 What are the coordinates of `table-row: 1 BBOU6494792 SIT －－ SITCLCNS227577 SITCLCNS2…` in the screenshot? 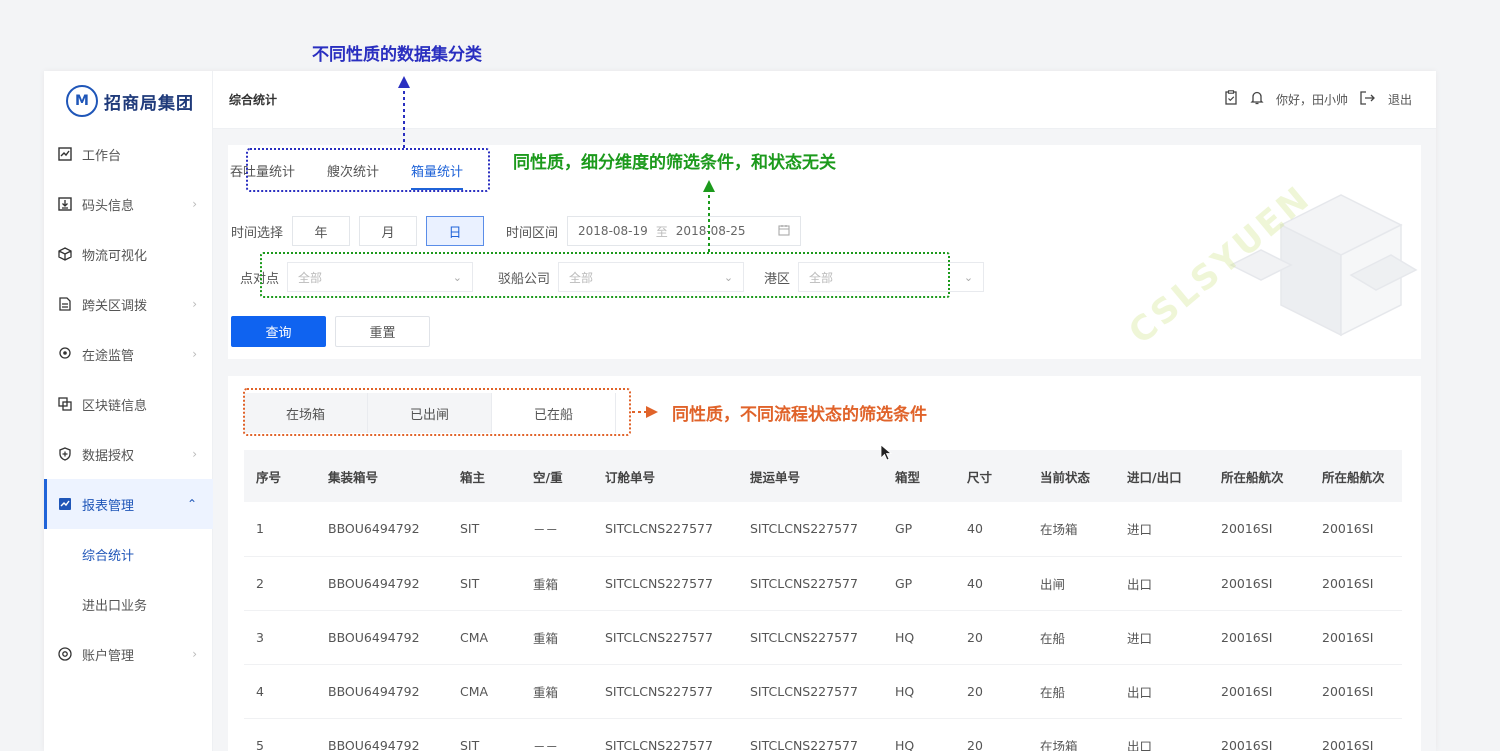 It's located at (823, 529).